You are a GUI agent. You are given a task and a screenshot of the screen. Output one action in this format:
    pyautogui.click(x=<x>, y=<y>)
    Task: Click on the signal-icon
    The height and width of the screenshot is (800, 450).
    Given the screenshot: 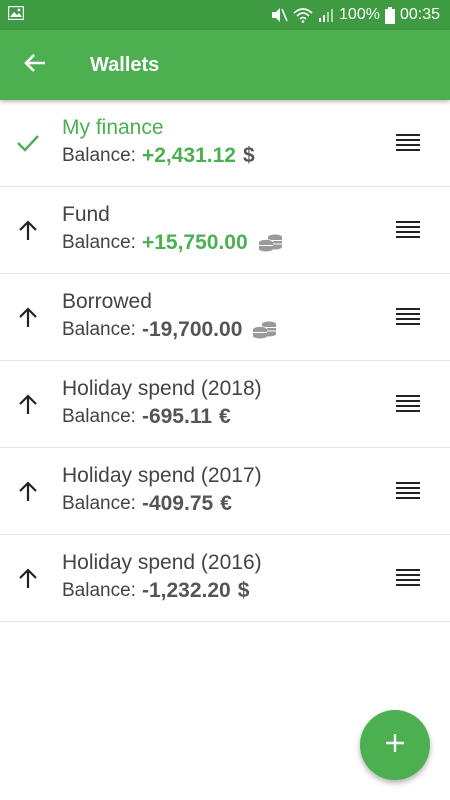 What is the action you would take?
    pyautogui.click(x=326, y=15)
    